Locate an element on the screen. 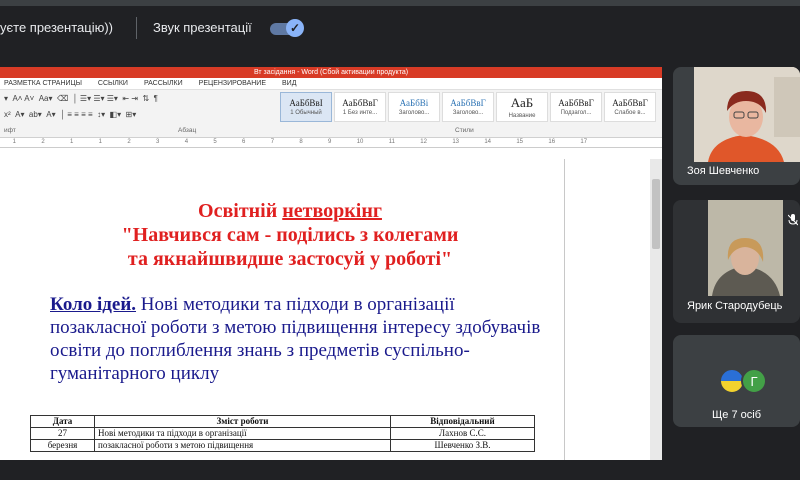 The height and width of the screenshot is (480, 800). font-toolbar-row: ▾ A˄ A˅ Aa▾ ⌫ │ ☰▾ ☰▾ ☰▾ ⇤ ⇥ ⇅ ¶ is located at coordinates (81, 98).